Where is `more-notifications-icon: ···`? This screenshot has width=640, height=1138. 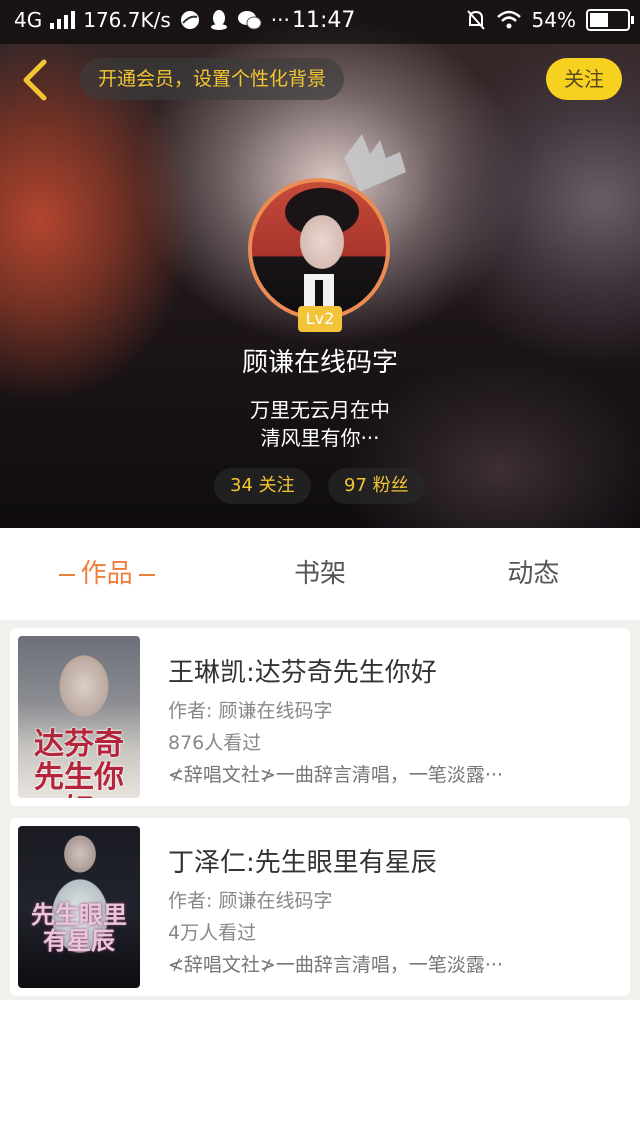 more-notifications-icon: ··· is located at coordinates (280, 20).